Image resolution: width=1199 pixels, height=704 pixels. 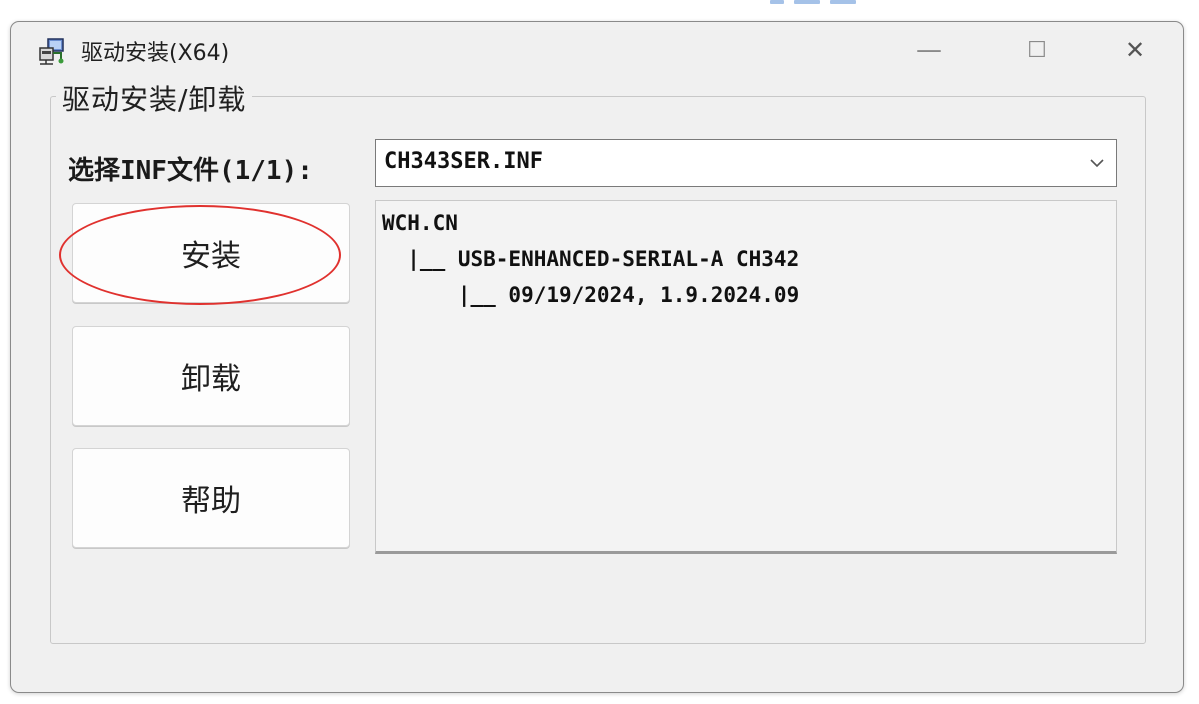 I want to click on installer-icon, so click(x=51, y=51).